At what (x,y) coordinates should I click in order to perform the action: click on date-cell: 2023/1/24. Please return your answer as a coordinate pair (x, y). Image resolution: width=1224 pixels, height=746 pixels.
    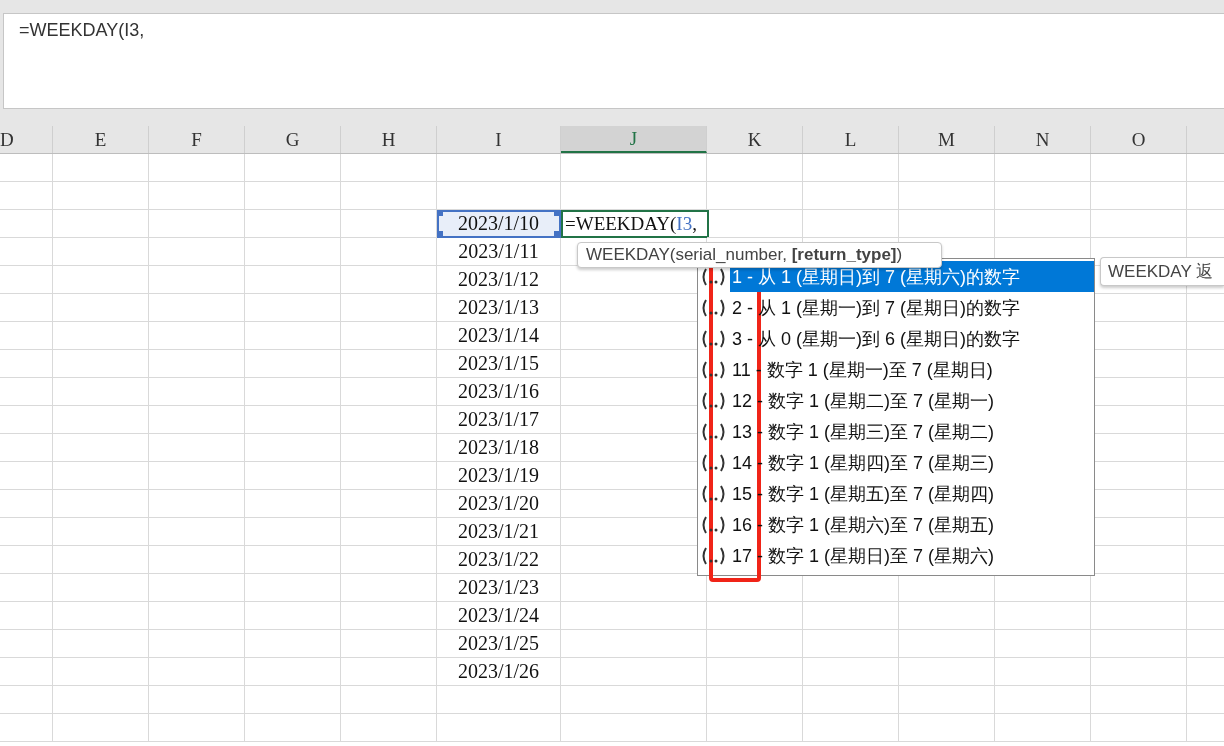
    Looking at the image, I should click on (499, 616).